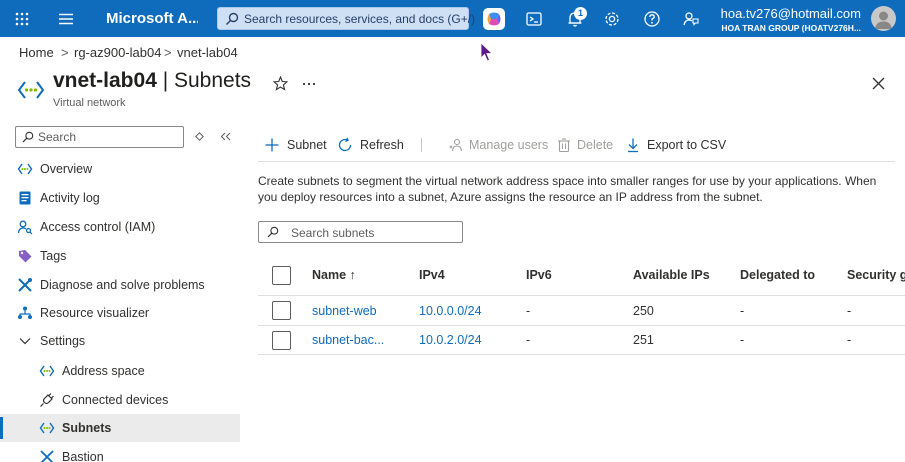 Image resolution: width=905 pixels, height=462 pixels. What do you see at coordinates (281, 275) in the screenshot?
I see `select-all-checkbox` at bounding box center [281, 275].